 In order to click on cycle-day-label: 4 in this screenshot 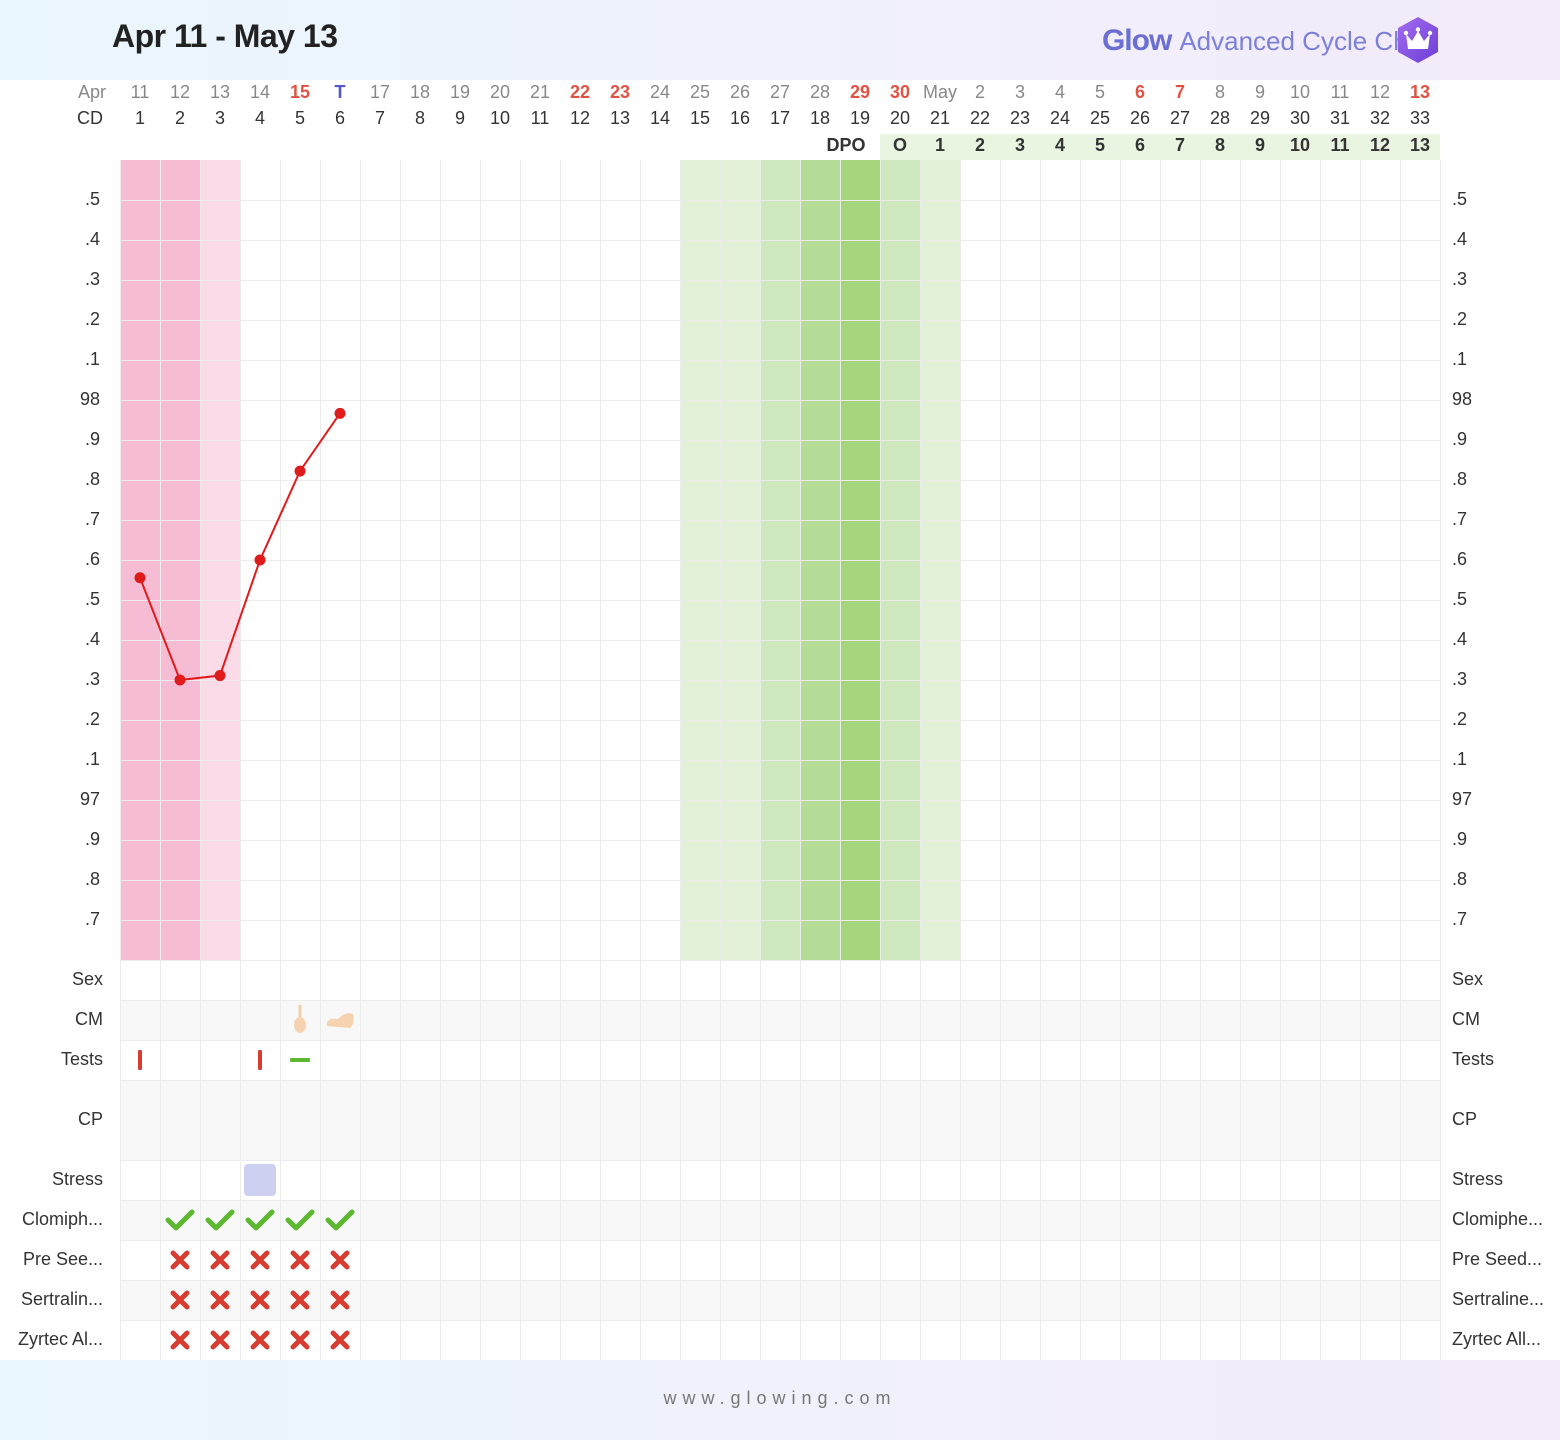, I will do `click(260, 118)`.